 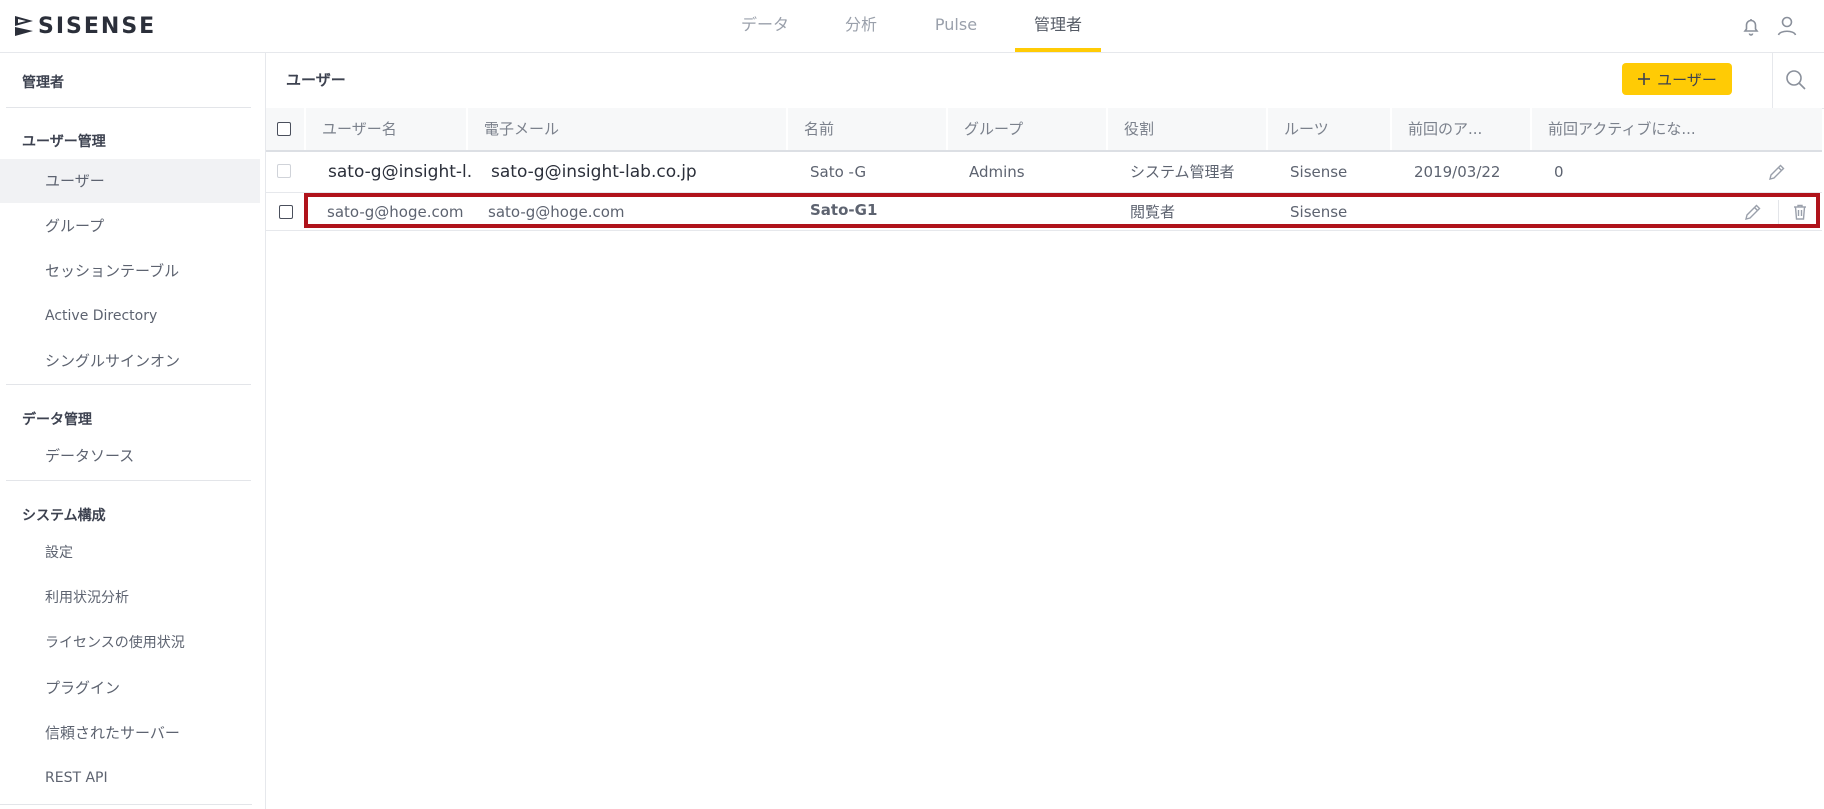 What do you see at coordinates (385, 129) in the screenshot?
I see `column-header-username: ユーザー名` at bounding box center [385, 129].